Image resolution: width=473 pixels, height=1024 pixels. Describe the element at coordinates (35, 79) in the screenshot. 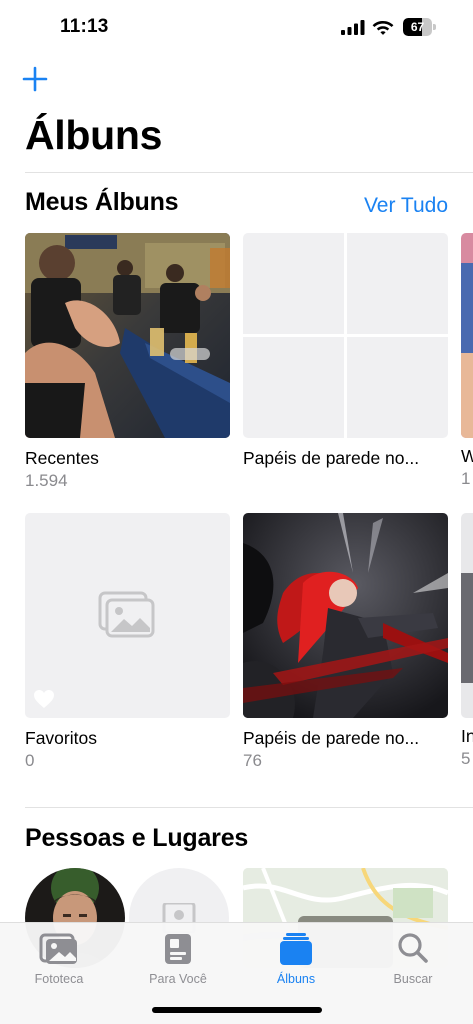

I see `add-album-button` at that location.